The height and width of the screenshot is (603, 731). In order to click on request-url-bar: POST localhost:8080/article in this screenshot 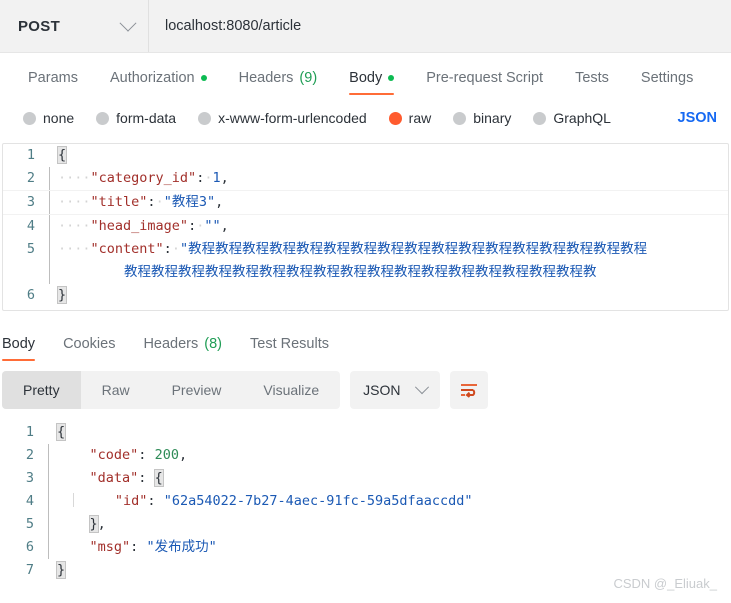, I will do `click(365, 26)`.